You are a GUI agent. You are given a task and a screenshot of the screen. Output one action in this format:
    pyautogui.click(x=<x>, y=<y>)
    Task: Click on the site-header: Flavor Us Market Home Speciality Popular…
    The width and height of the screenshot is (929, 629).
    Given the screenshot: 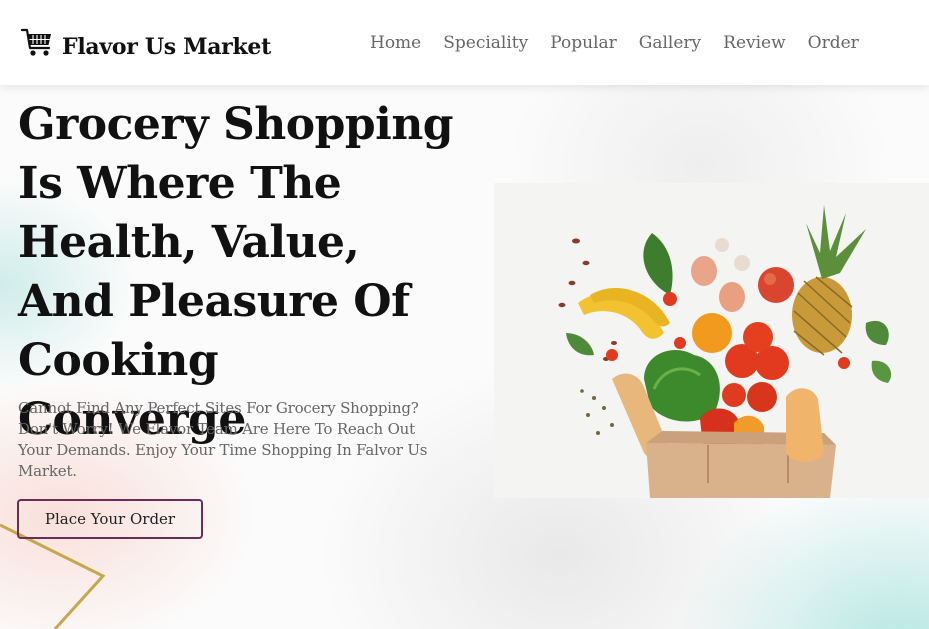 What is the action you would take?
    pyautogui.click(x=464, y=42)
    